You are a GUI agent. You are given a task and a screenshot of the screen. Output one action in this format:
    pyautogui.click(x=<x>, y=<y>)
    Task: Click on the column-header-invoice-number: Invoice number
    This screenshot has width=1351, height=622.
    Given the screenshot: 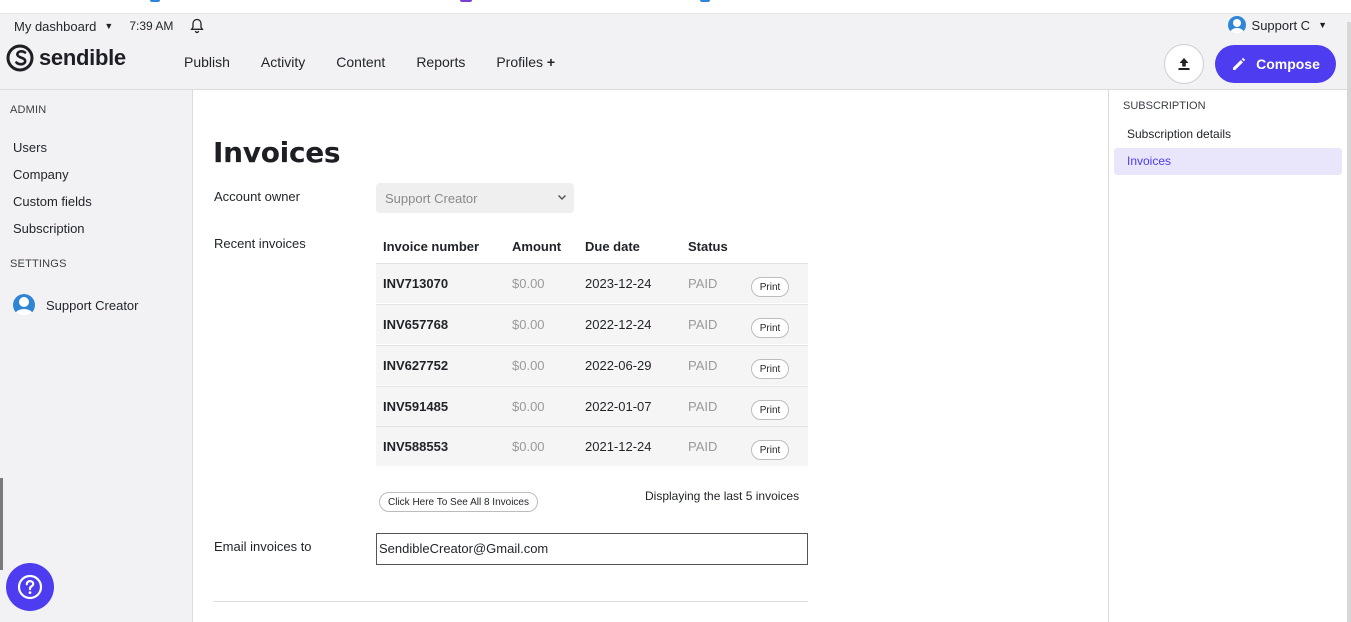 What is the action you would take?
    pyautogui.click(x=431, y=246)
    